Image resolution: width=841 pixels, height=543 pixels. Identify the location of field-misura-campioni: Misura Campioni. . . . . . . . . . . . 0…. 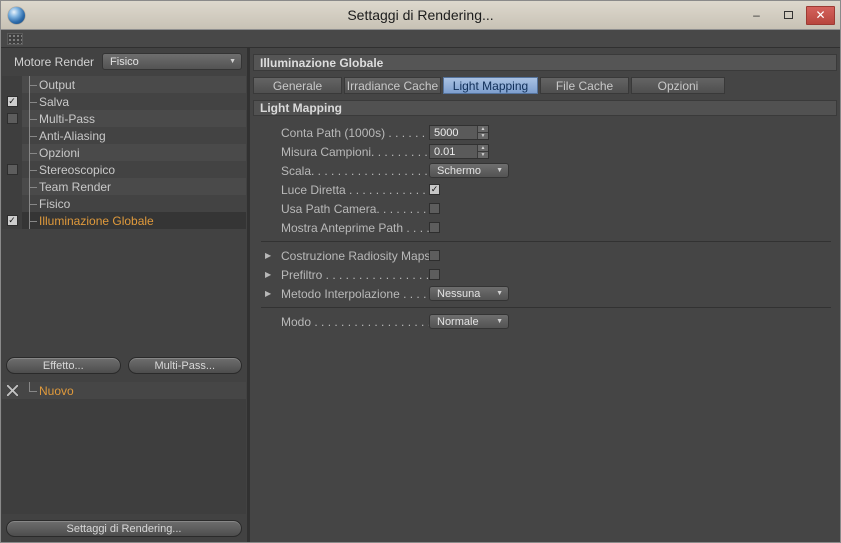
(545, 151).